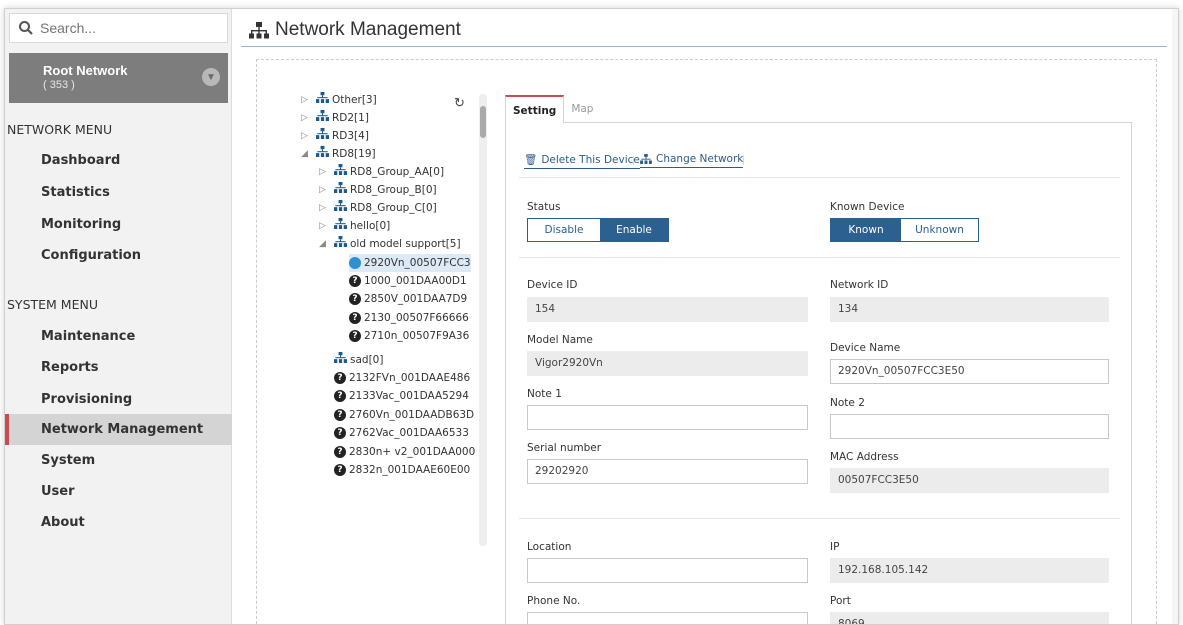  Describe the element at coordinates (969, 426) in the screenshot. I see `note2-input` at that location.